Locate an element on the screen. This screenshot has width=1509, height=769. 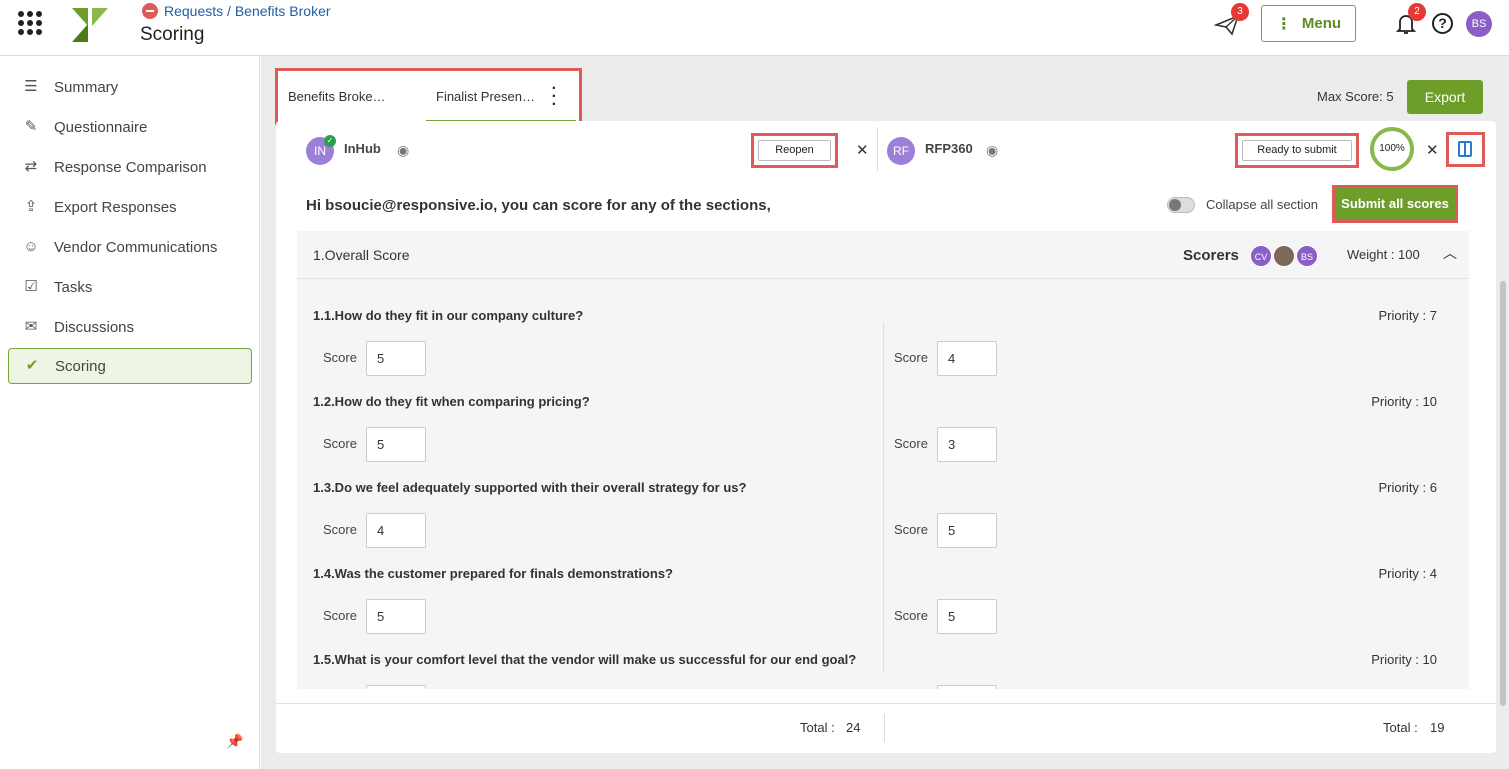
sidebar-item-label: Response Comparison is located at coordinates (130, 167).